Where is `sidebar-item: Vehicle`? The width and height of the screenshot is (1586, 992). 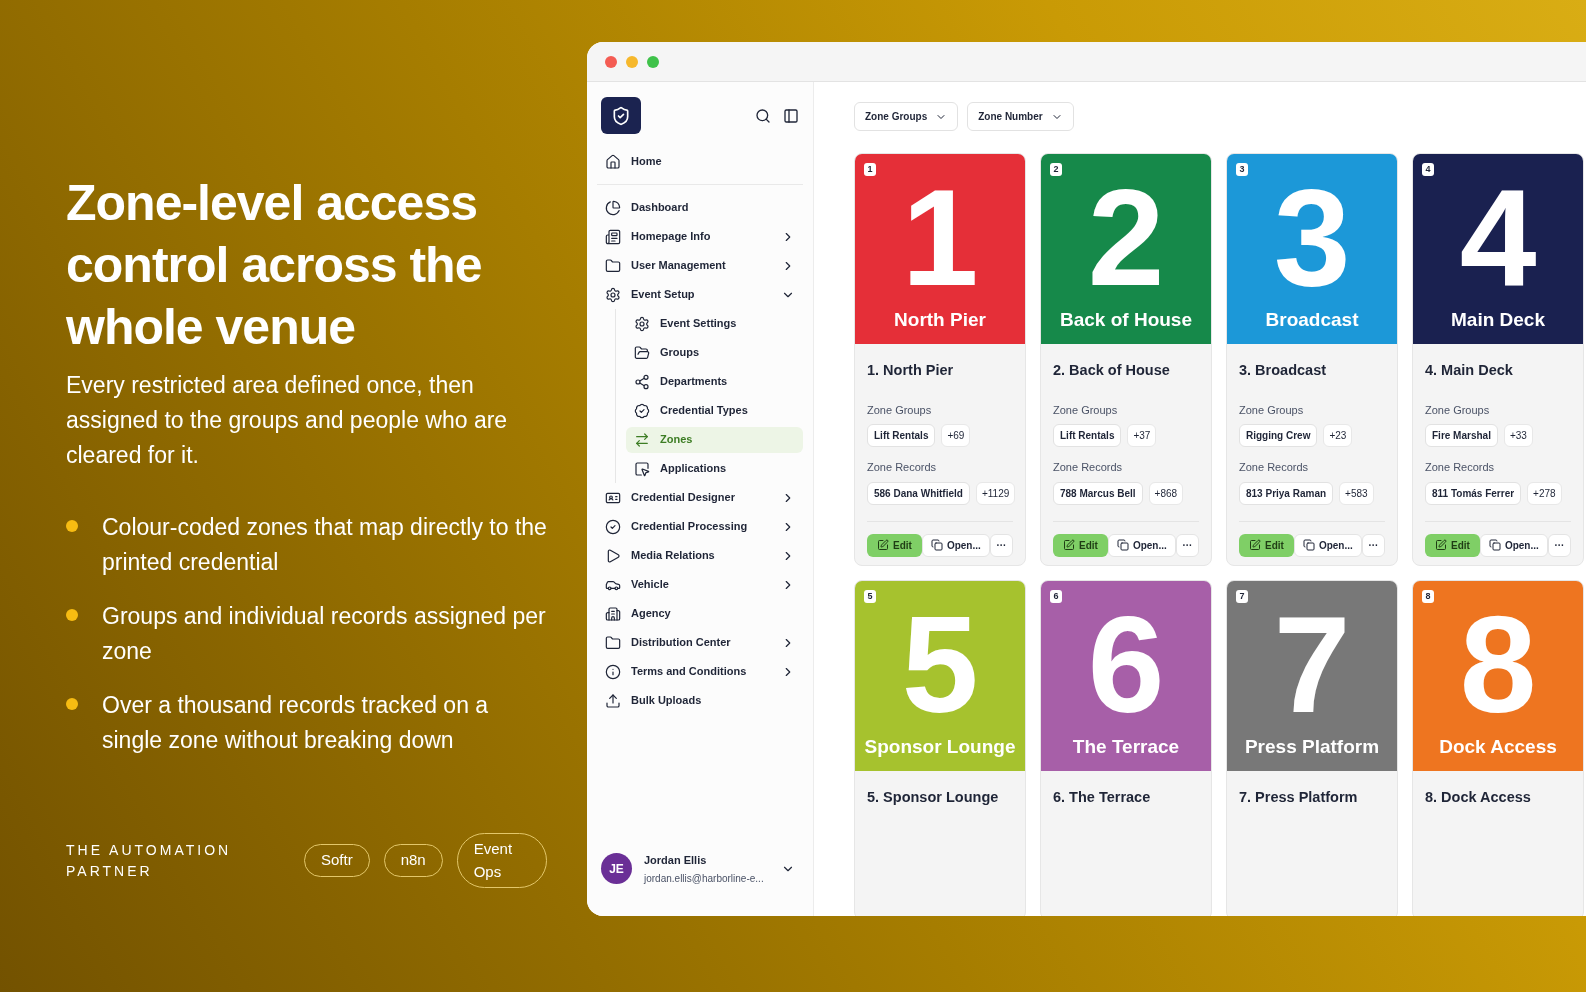
sidebar-item: Vehicle is located at coordinates (700, 584).